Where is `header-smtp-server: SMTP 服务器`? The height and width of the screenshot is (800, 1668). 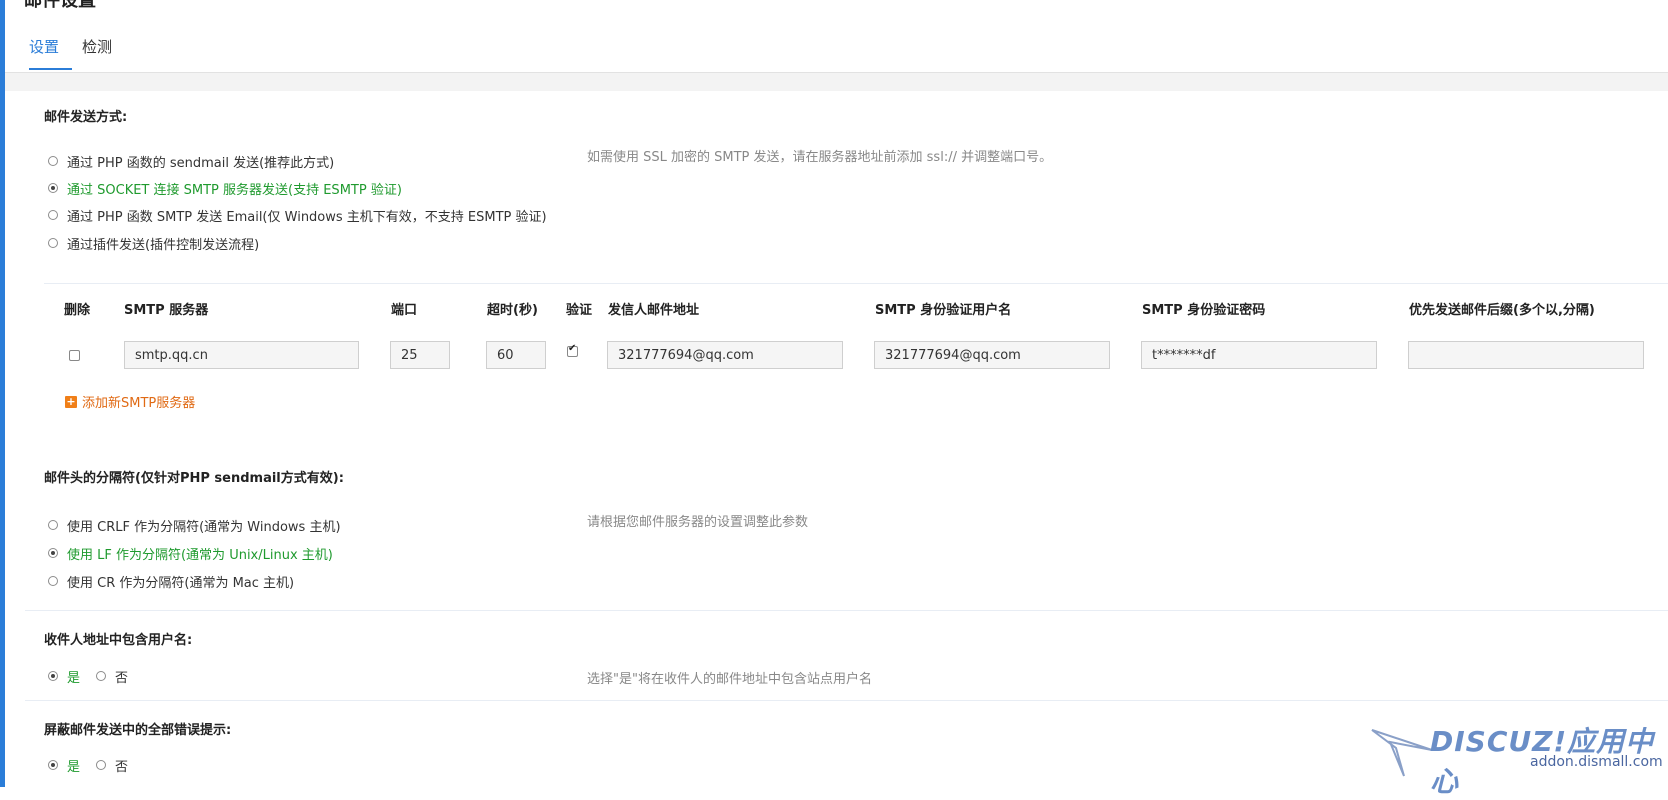 header-smtp-server: SMTP 服务器 is located at coordinates (166, 310).